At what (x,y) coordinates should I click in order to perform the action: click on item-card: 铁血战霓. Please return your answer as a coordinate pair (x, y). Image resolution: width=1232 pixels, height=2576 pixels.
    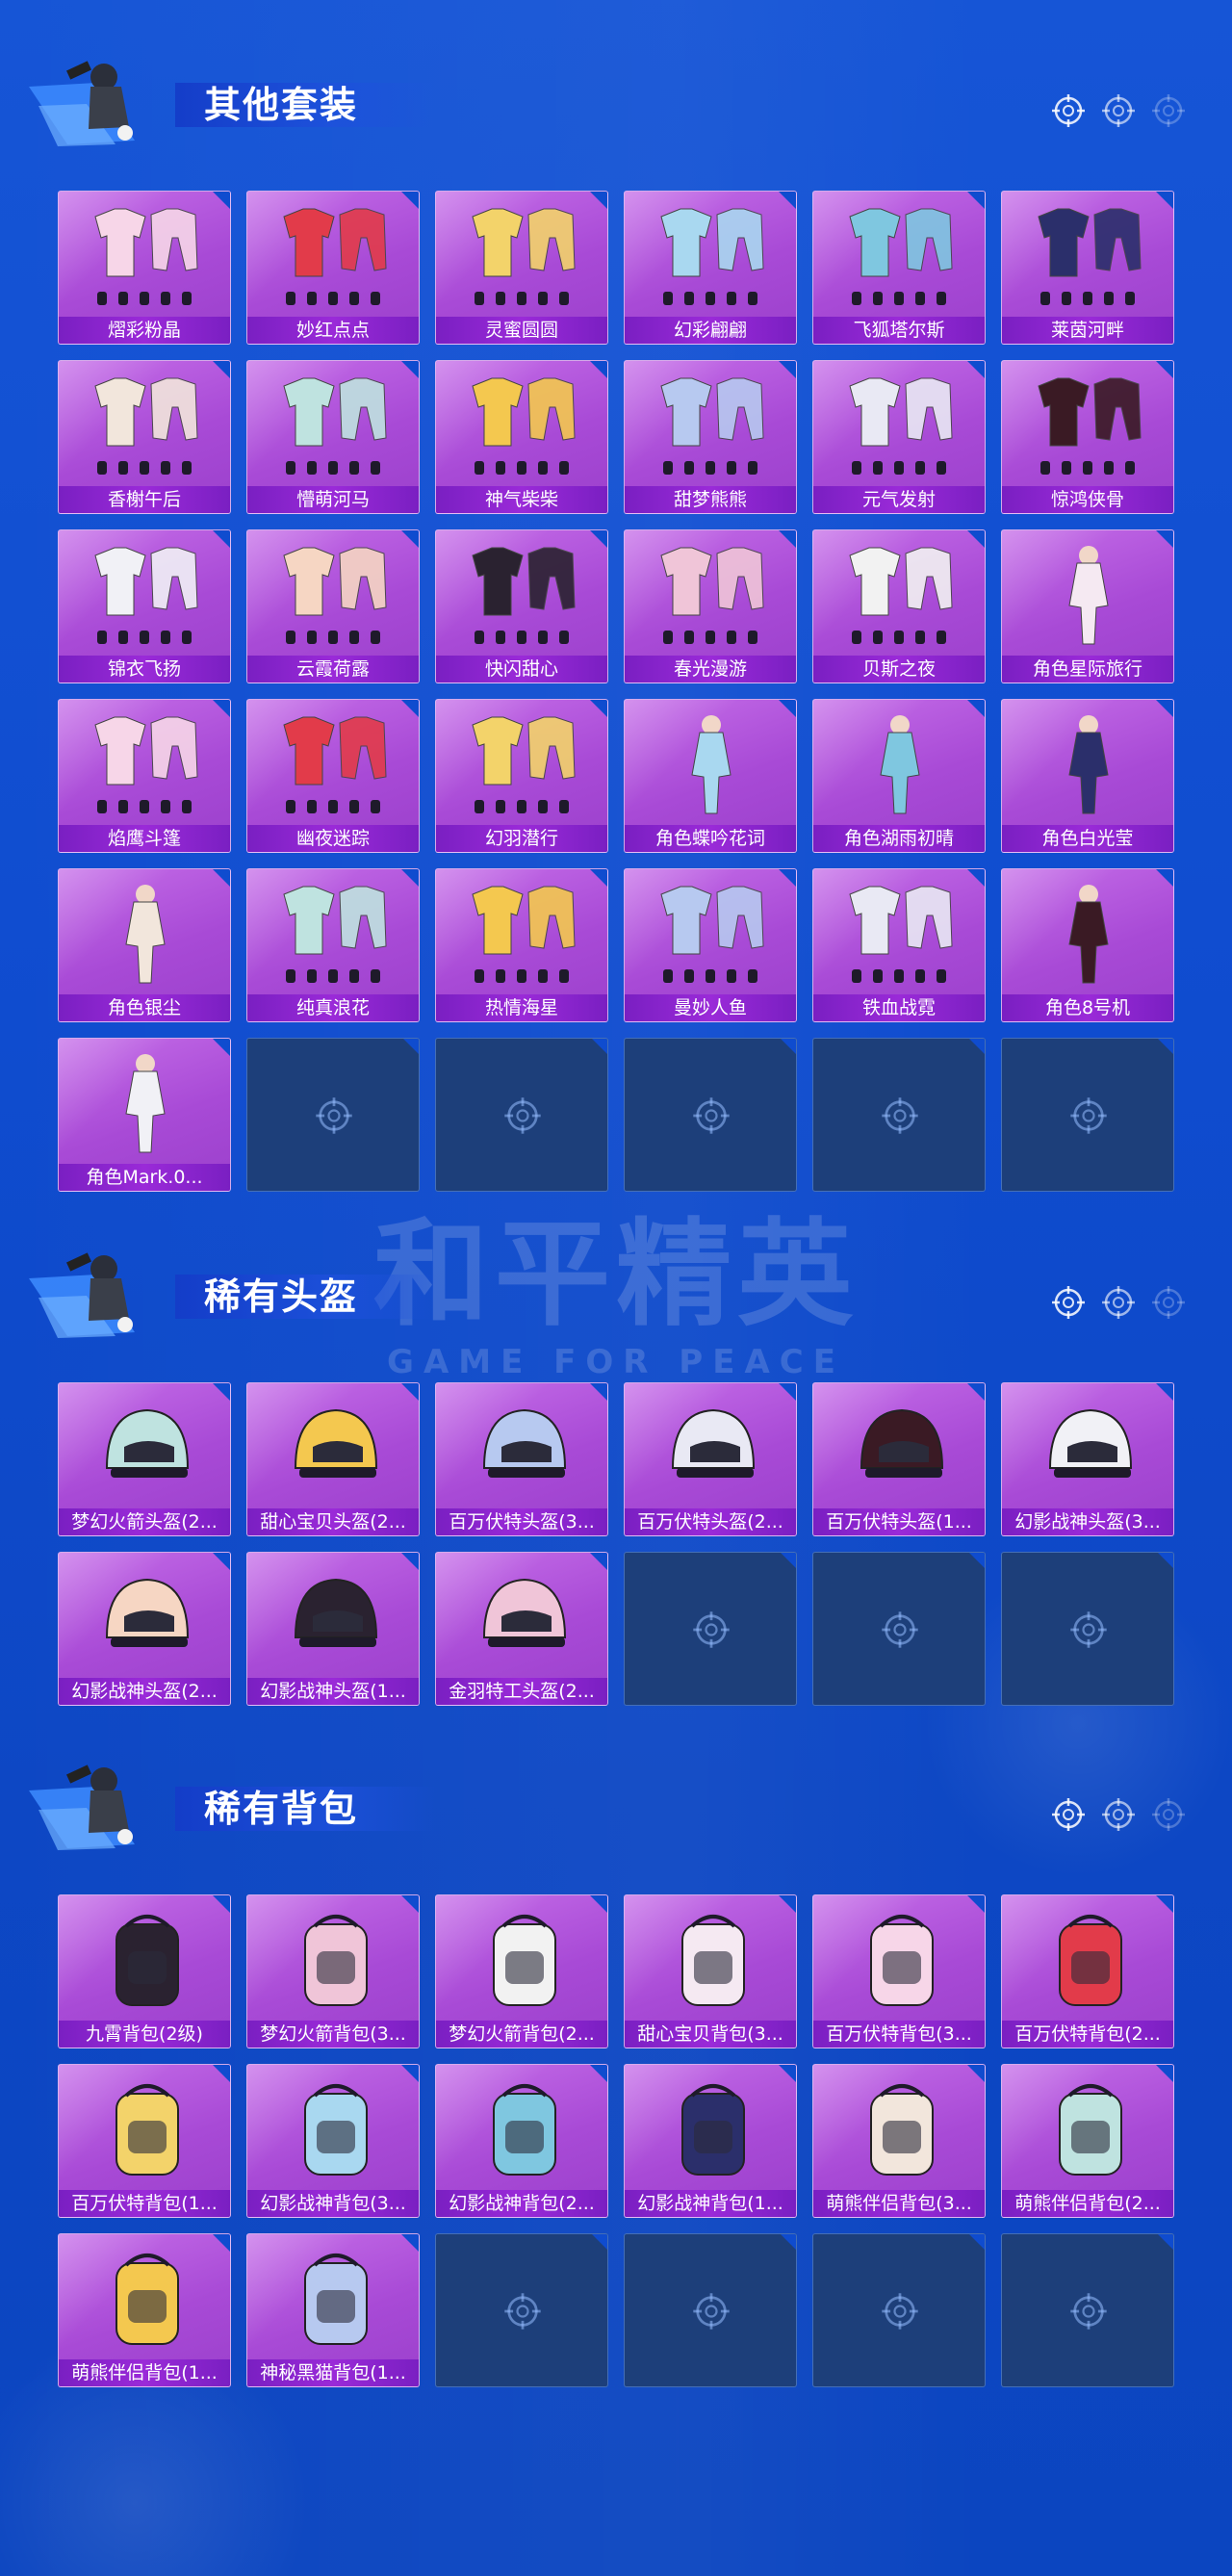
    Looking at the image, I should click on (899, 945).